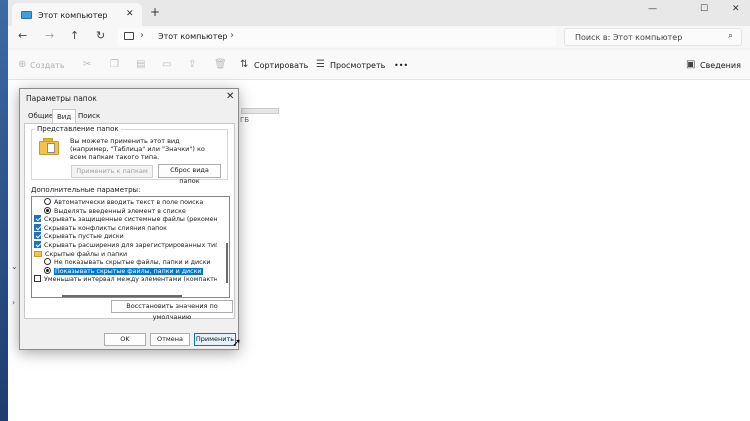 The width and height of the screenshot is (750, 421). Describe the element at coordinates (691, 64) in the screenshot. I see `details-pane-icon: ▣` at that location.